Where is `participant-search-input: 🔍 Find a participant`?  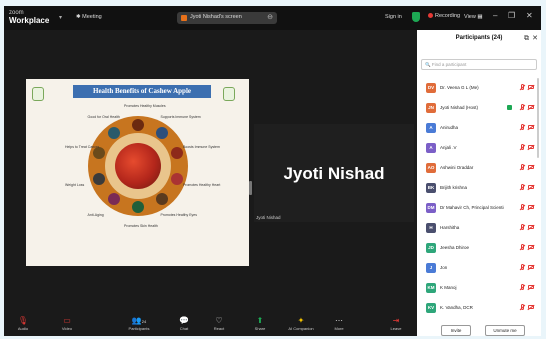 participant-search-input: 🔍 Find a participant is located at coordinates (479, 64).